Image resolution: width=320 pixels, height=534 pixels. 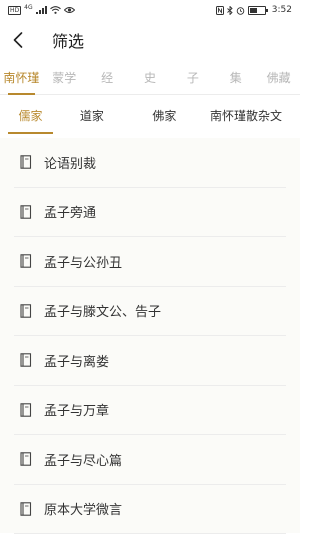 I want to click on alarm-icon, so click(x=240, y=10).